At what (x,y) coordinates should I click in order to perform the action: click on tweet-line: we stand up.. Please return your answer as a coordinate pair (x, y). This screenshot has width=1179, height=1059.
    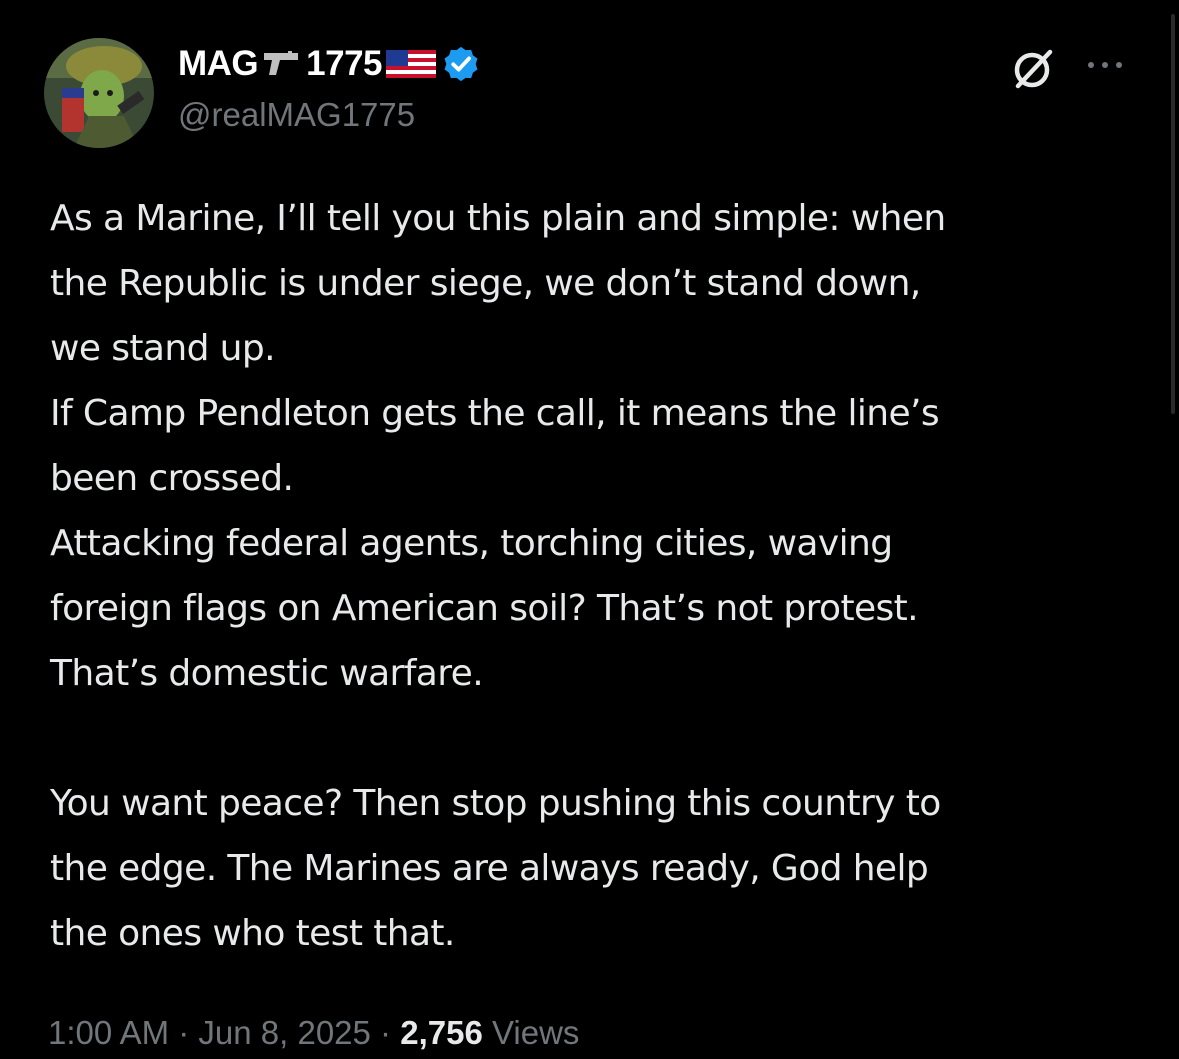
    Looking at the image, I should click on (163, 348).